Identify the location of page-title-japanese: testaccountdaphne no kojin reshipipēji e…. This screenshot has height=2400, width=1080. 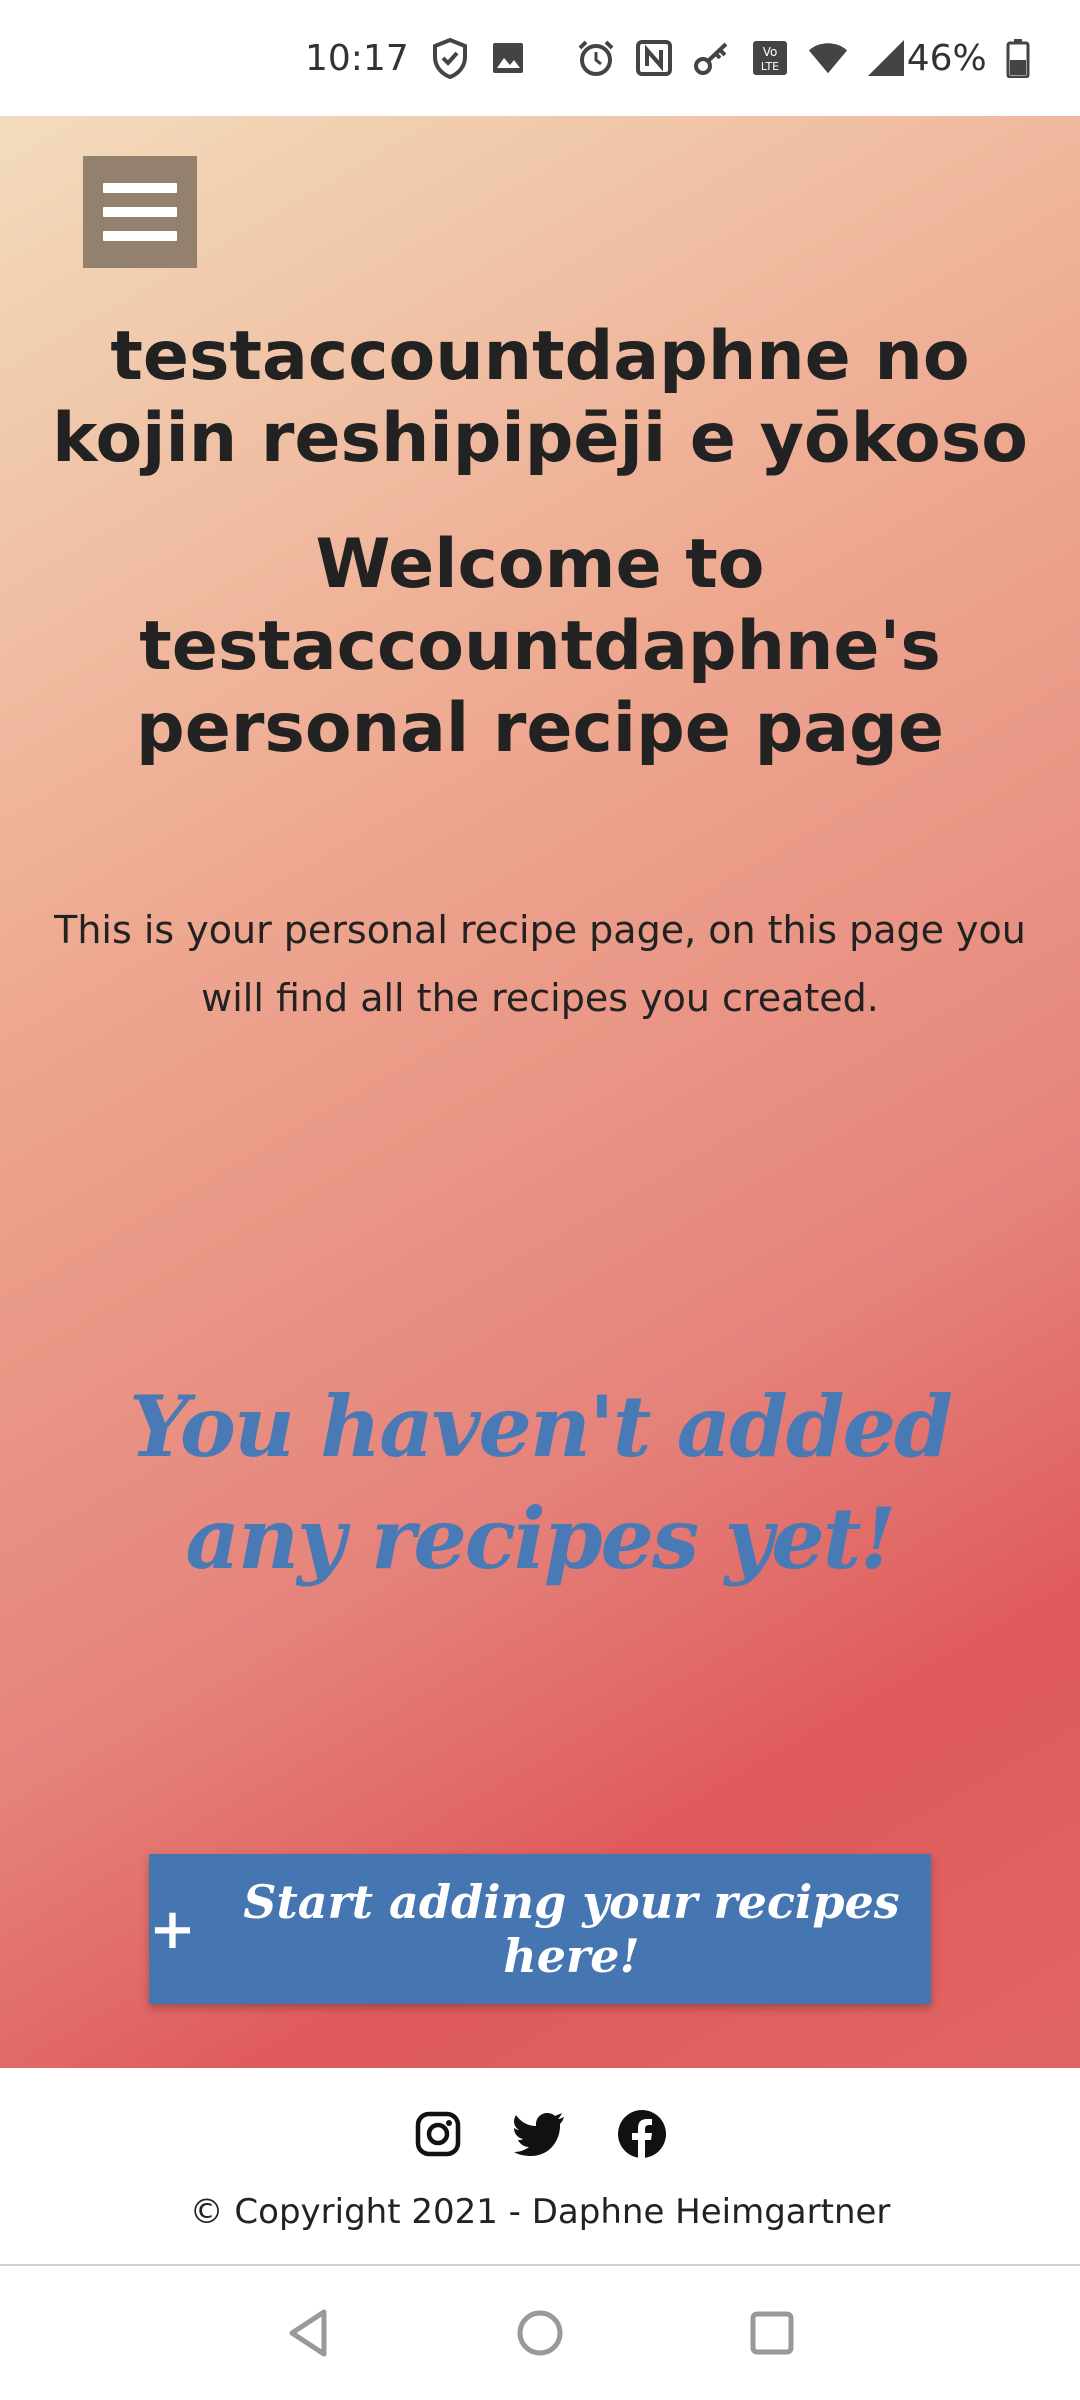
(540, 397).